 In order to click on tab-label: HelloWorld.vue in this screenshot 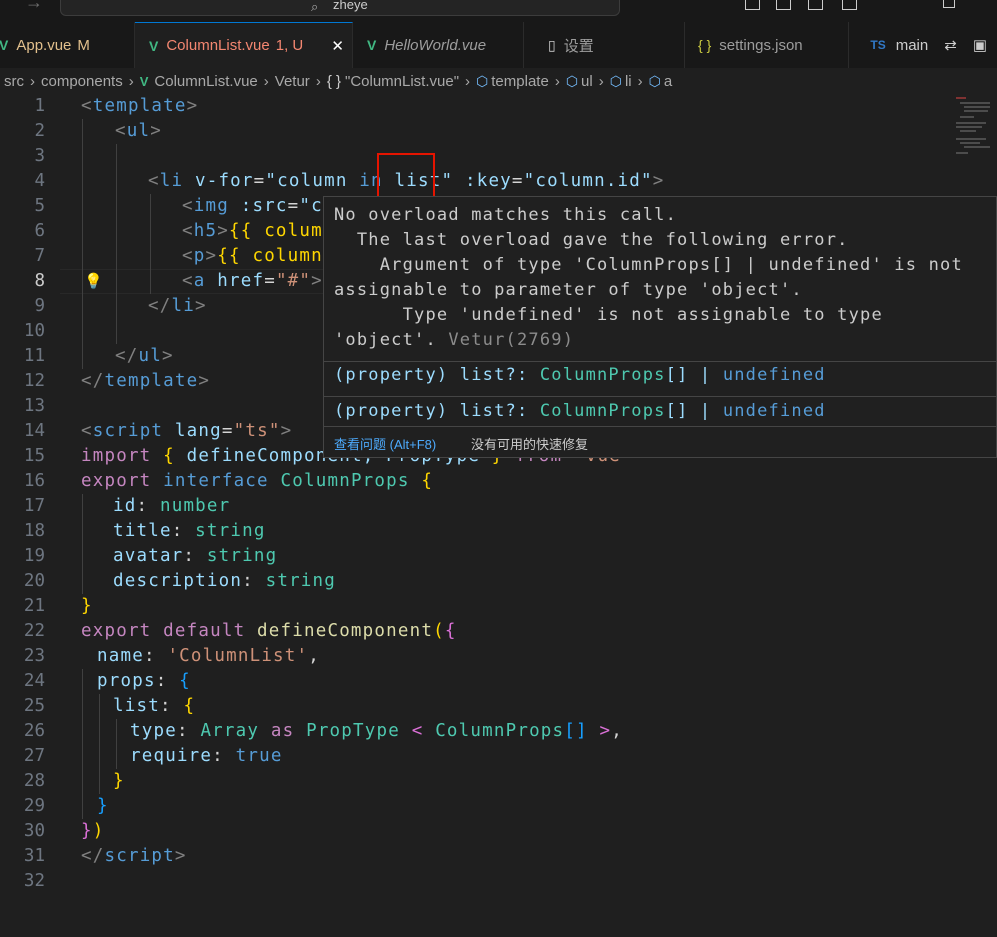, I will do `click(435, 45)`.